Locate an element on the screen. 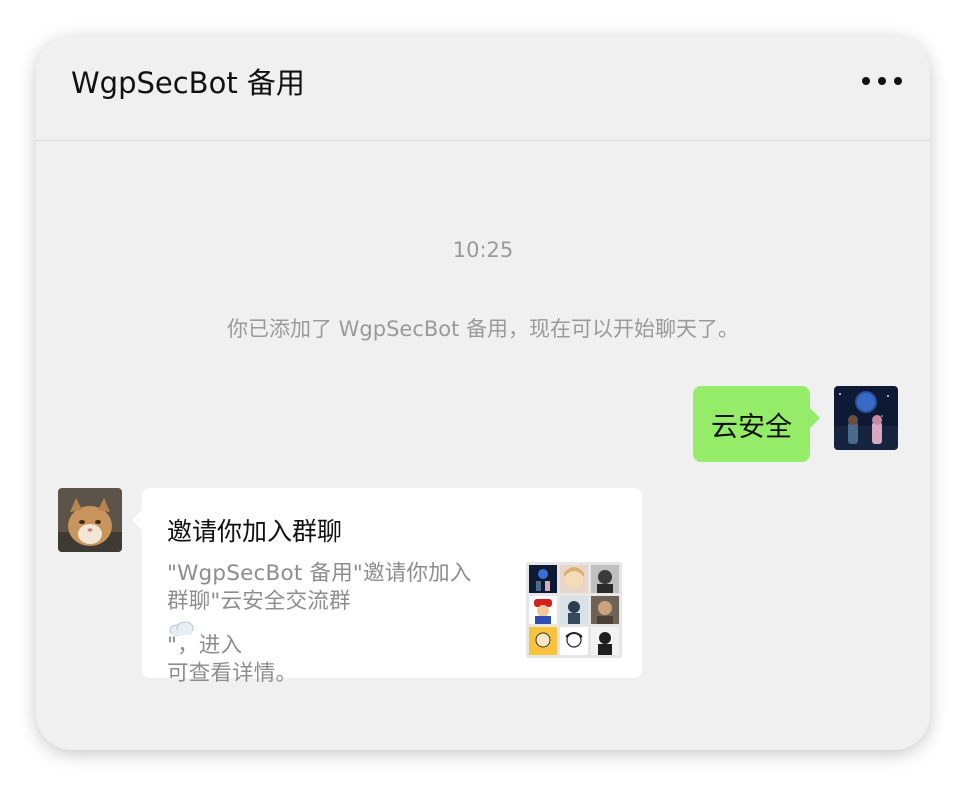 The width and height of the screenshot is (966, 786). message-text: 云安全 is located at coordinates (751, 427).